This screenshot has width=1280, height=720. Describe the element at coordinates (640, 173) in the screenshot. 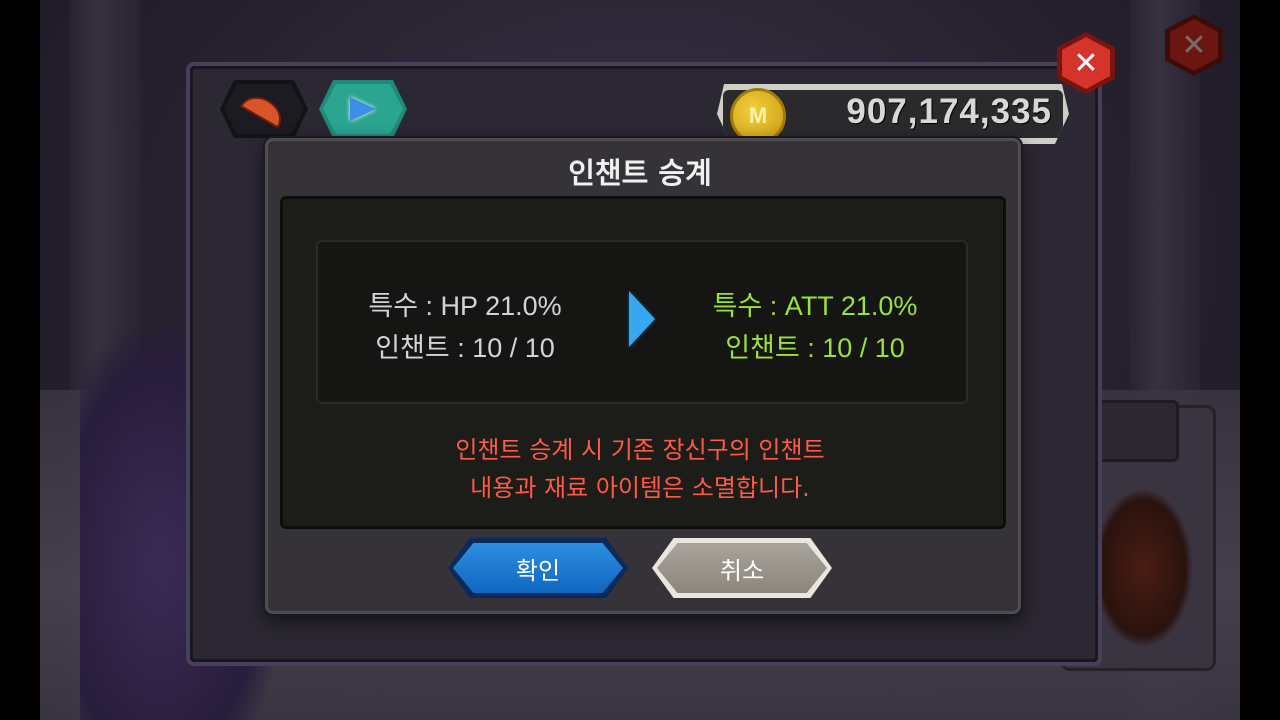

I see `dialog-title: 인챈트 승계` at that location.